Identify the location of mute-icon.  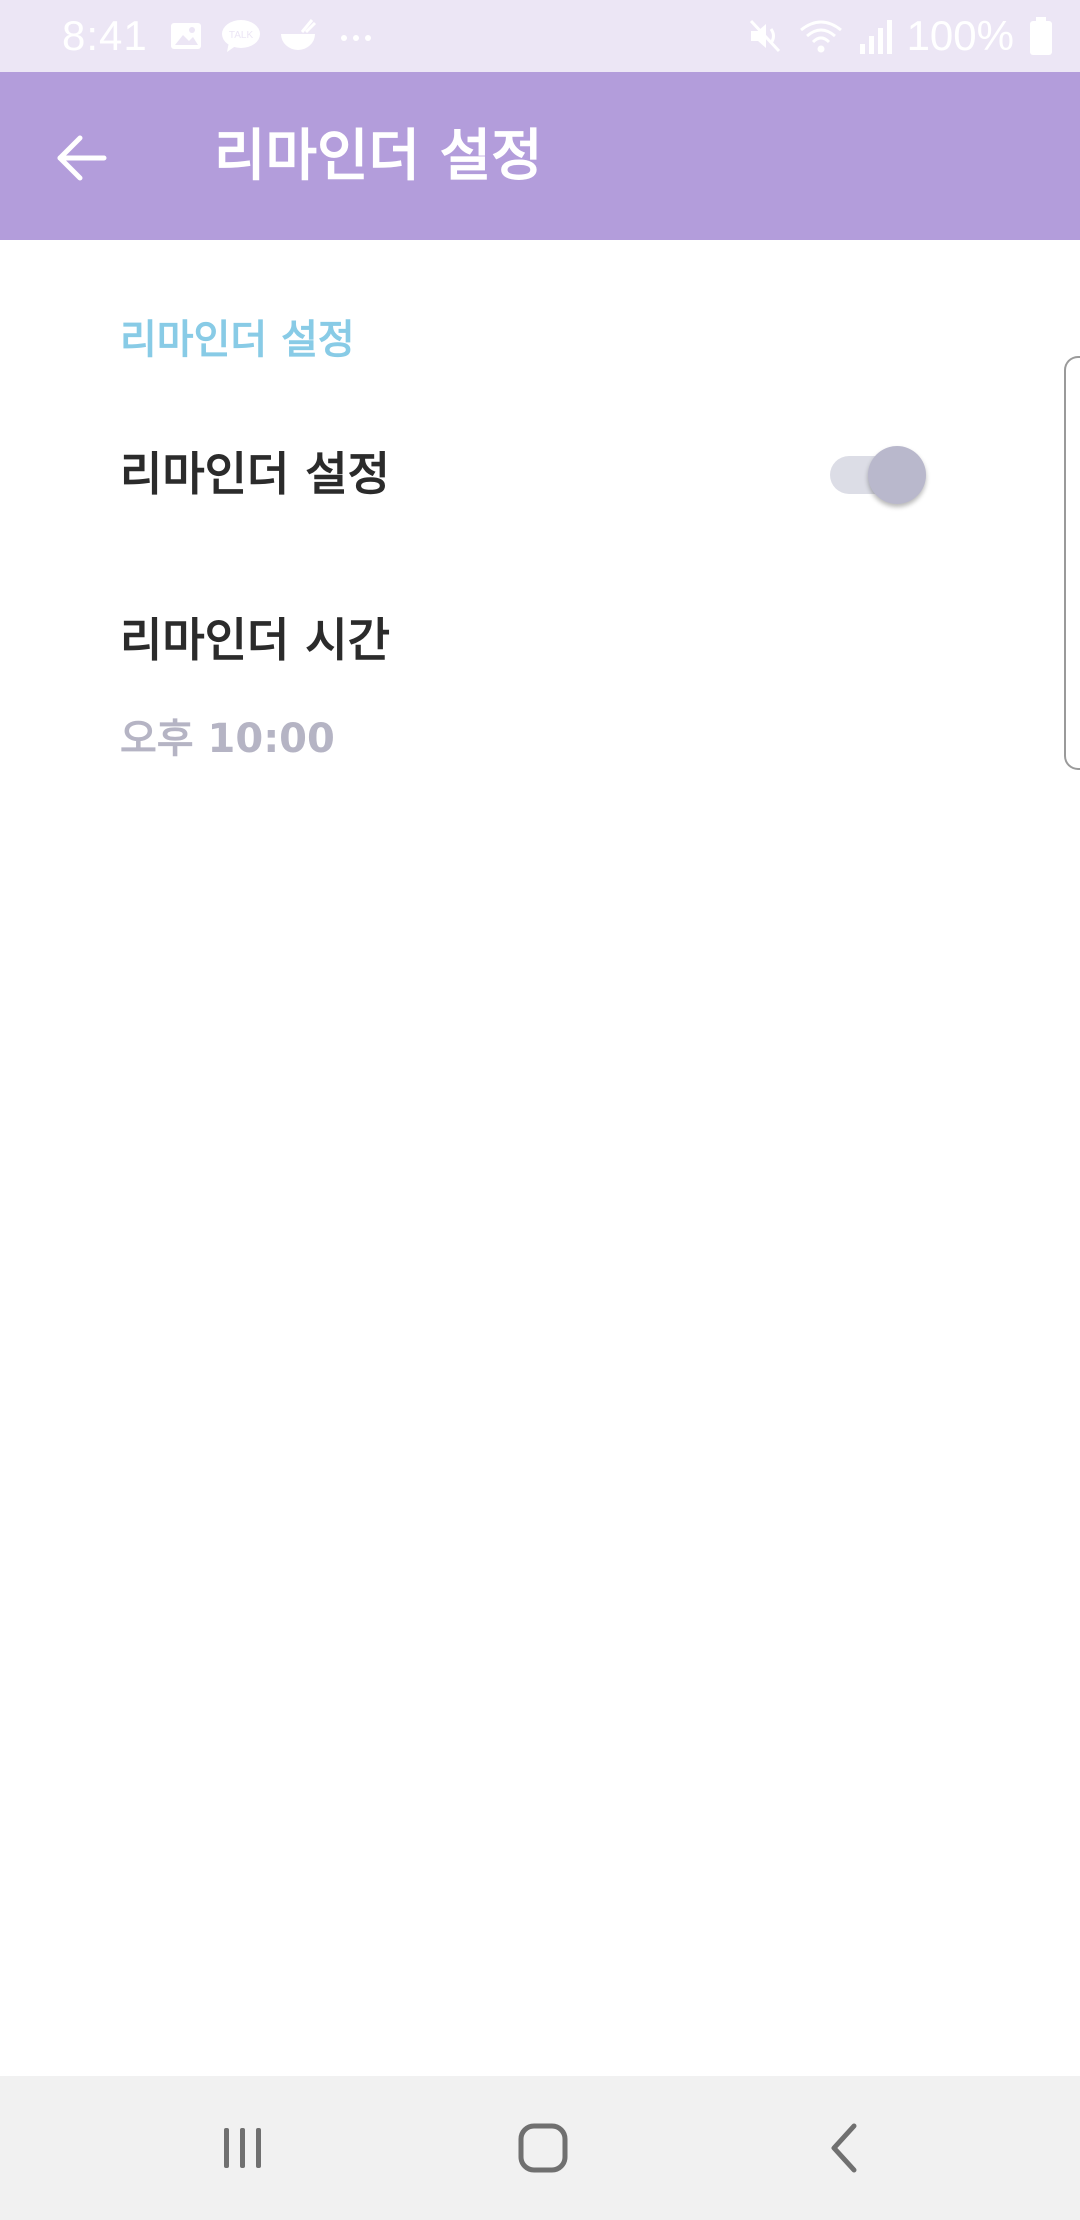
(764, 36).